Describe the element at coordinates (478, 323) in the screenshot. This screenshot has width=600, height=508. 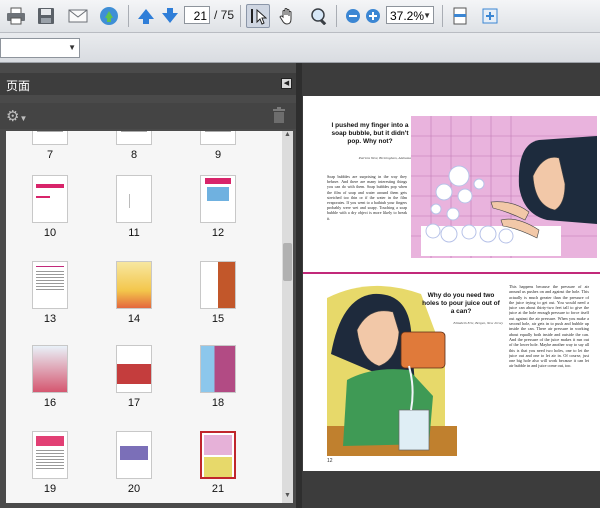
I see `article-2-byline: Elizabeth Eric, Bergen, New Jersey` at that location.